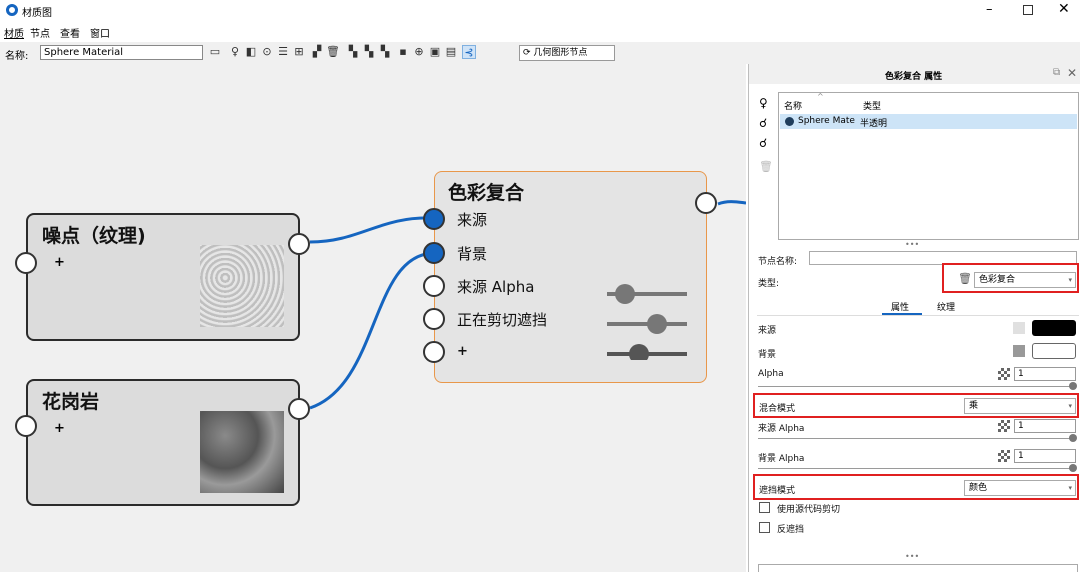  What do you see at coordinates (793, 105) in the screenshot?
I see `col-name-header: 名称` at bounding box center [793, 105].